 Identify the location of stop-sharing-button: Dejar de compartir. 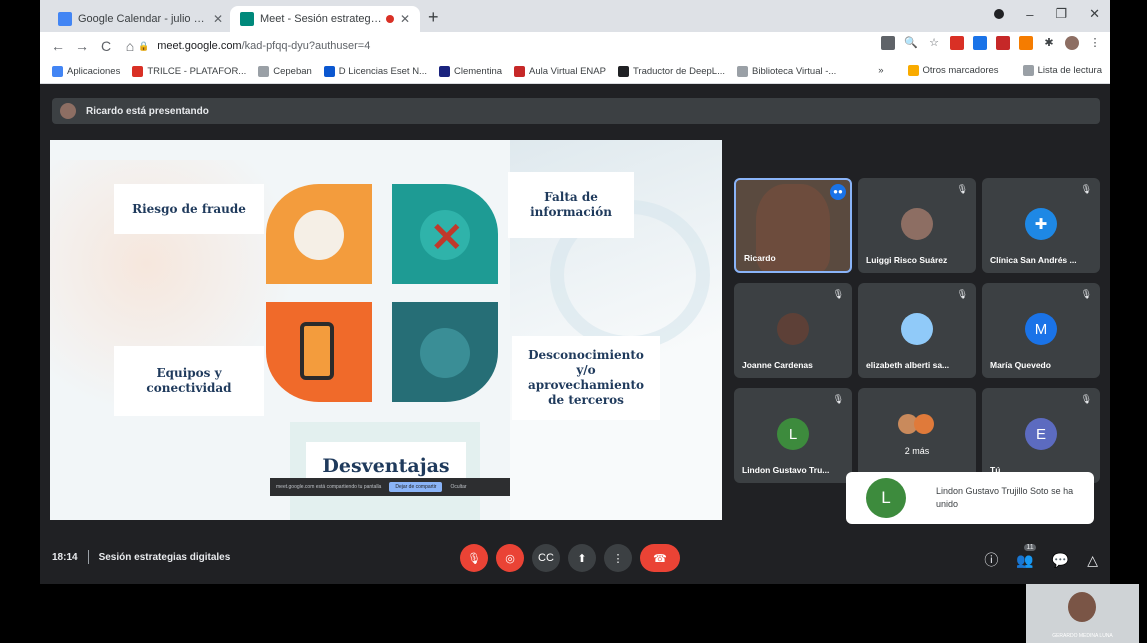
(416, 487).